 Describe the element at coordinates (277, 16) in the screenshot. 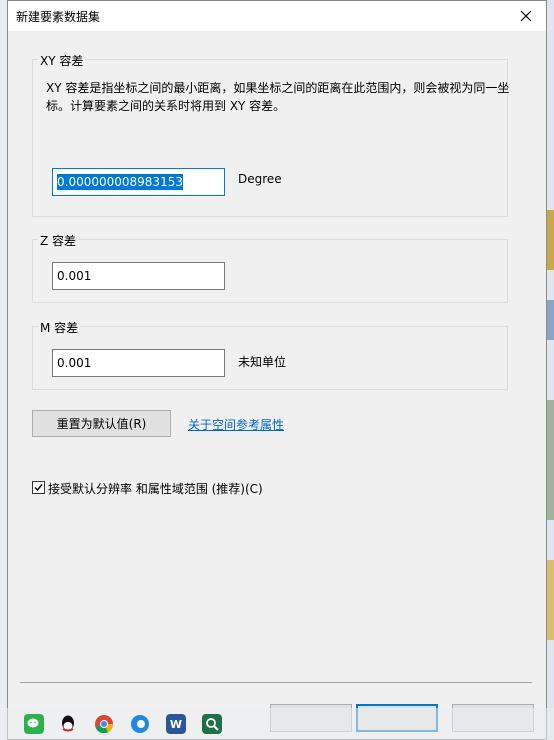

I see `title-bar: 新建要素数据集` at that location.